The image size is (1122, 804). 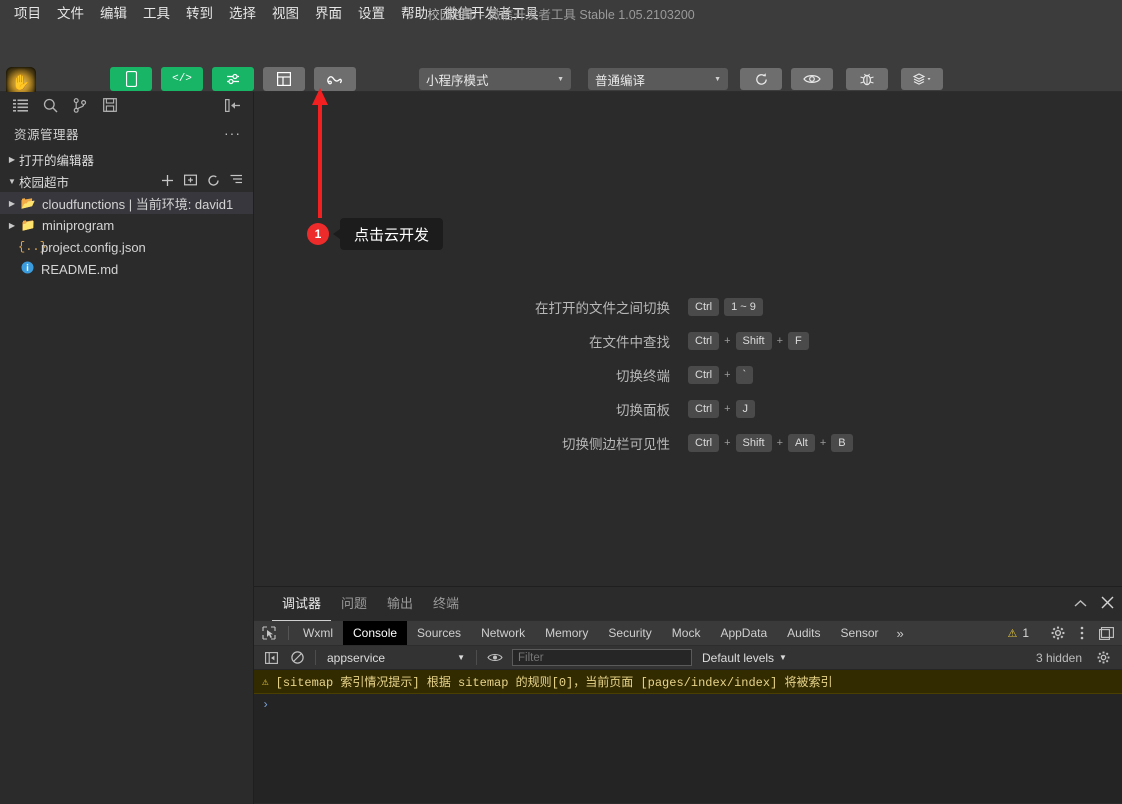 What do you see at coordinates (126, 247) in the screenshot?
I see `tree-item-project-config: {..} project.config.json` at bounding box center [126, 247].